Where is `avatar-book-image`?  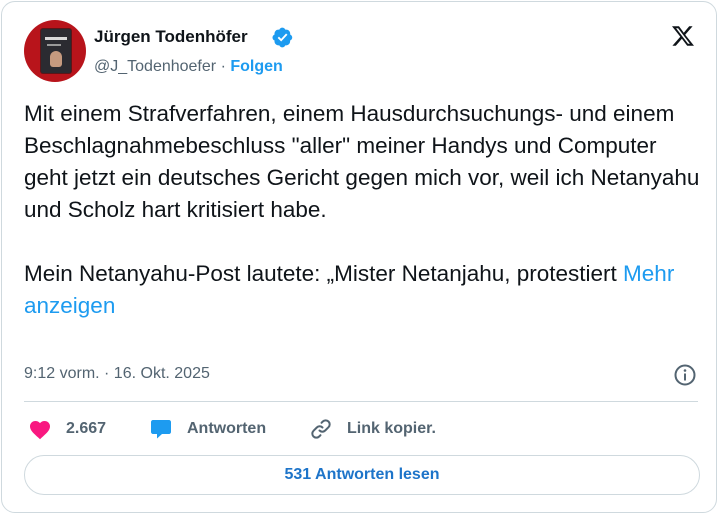 avatar-book-image is located at coordinates (56, 51).